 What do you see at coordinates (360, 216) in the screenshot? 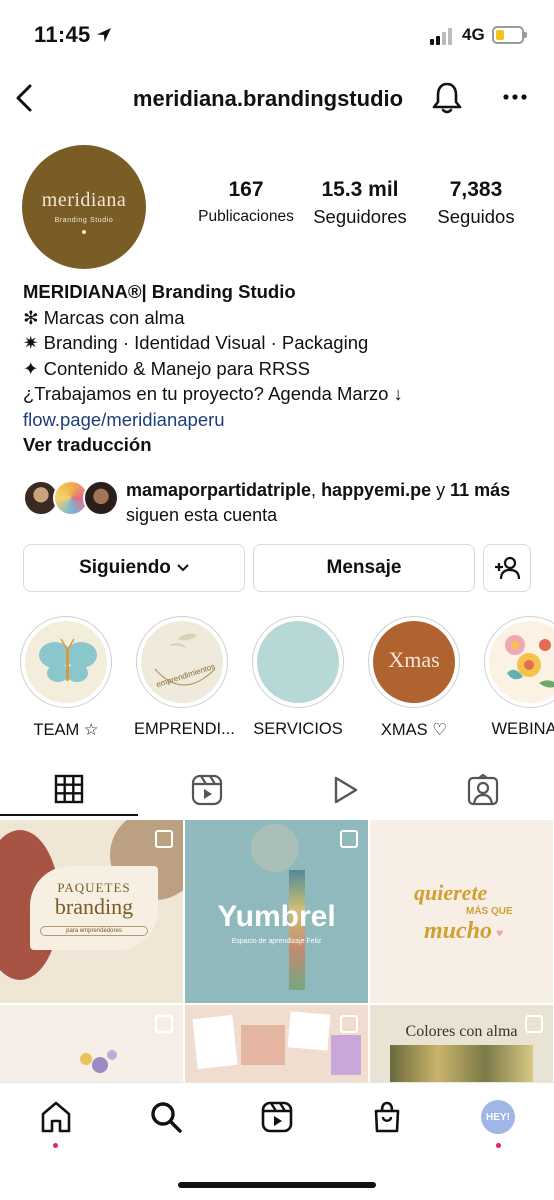
I see `stat-label: Seguidores` at bounding box center [360, 216].